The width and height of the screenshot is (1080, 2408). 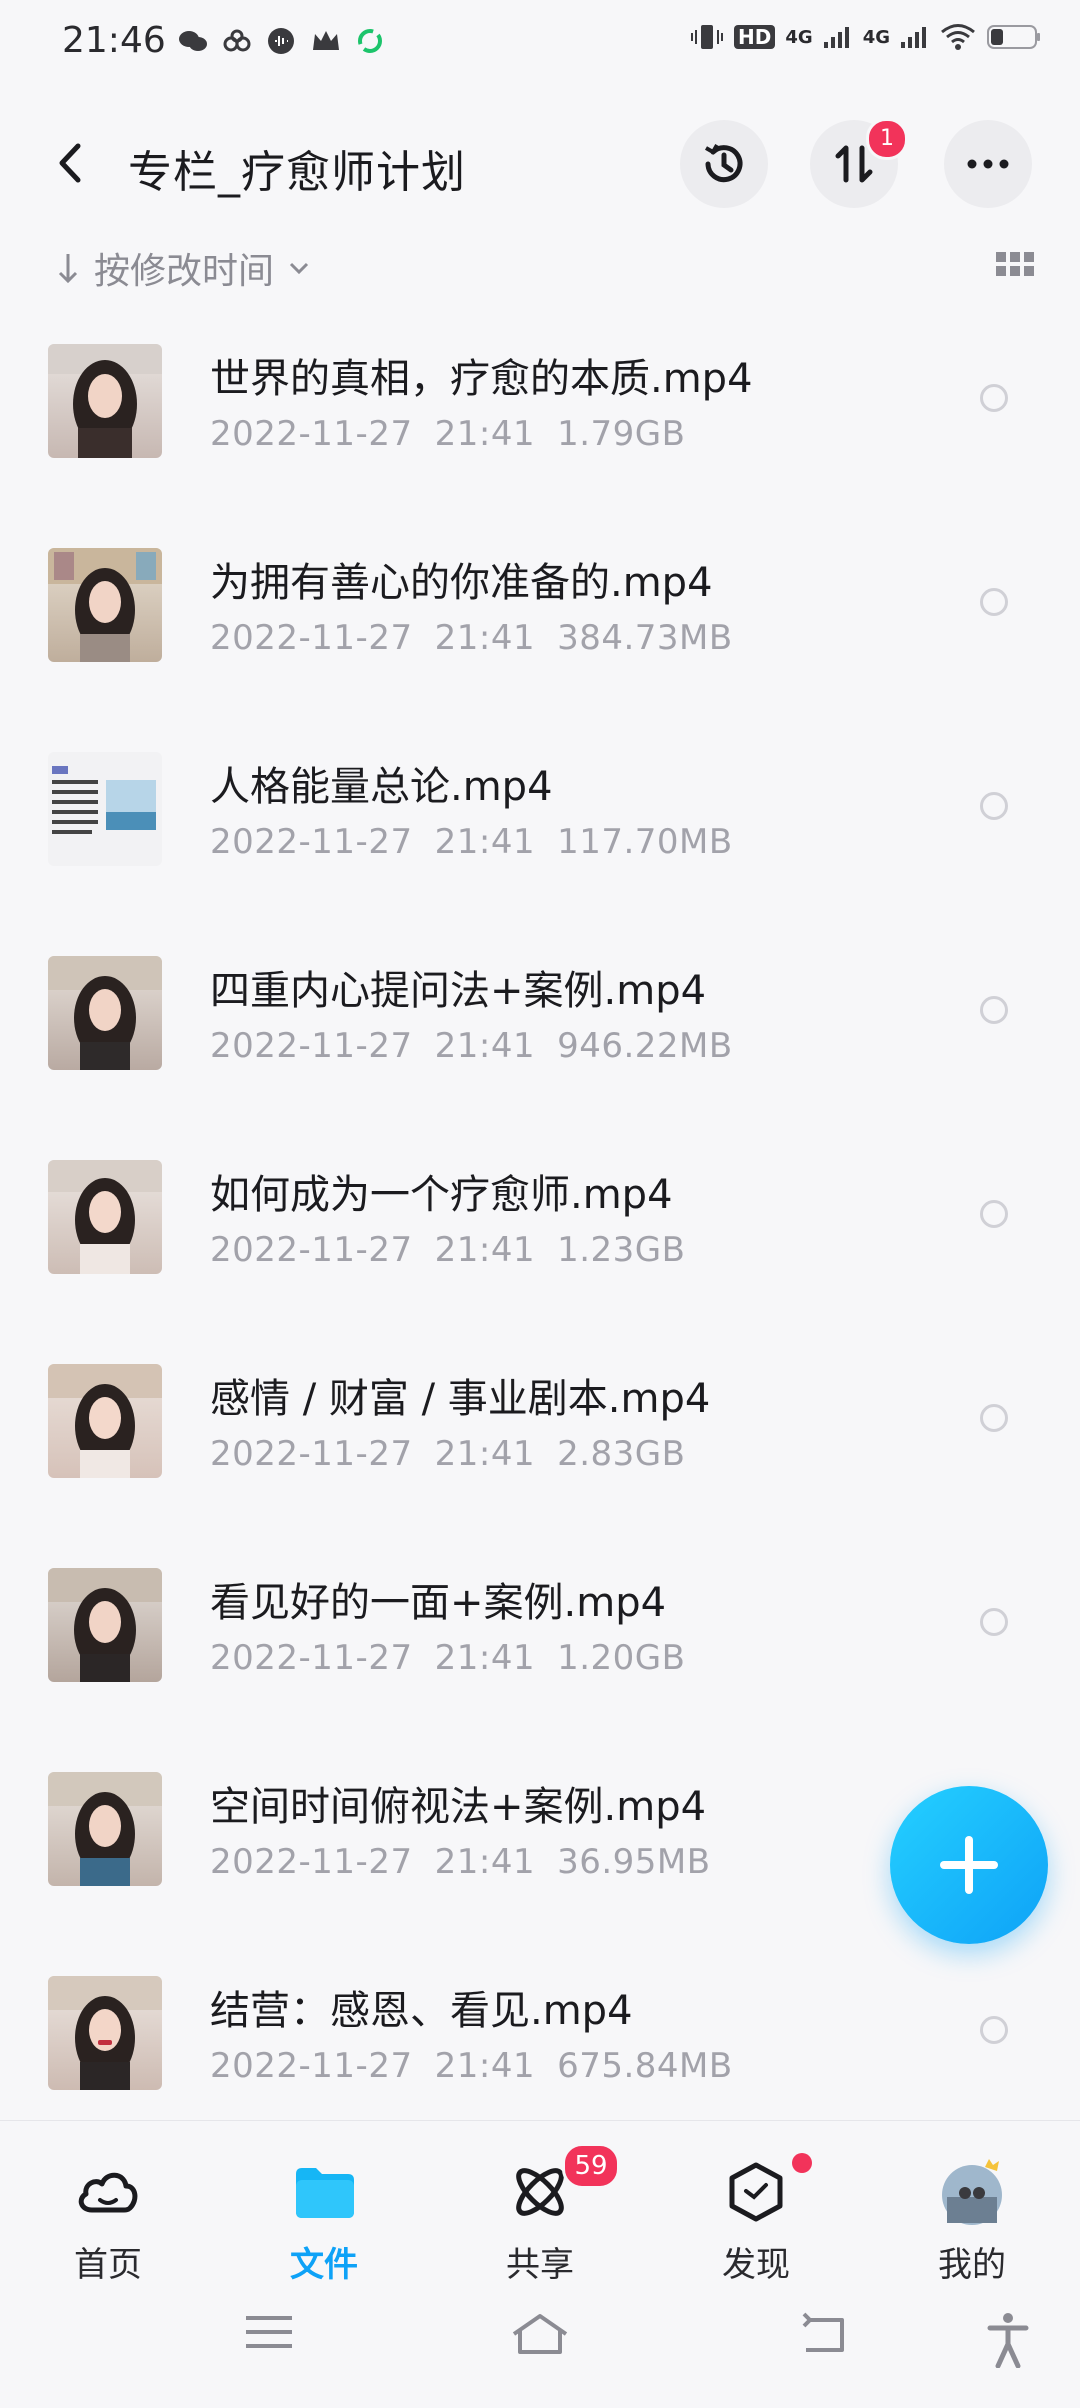 What do you see at coordinates (370, 41) in the screenshot?
I see `sync-app-icon` at bounding box center [370, 41].